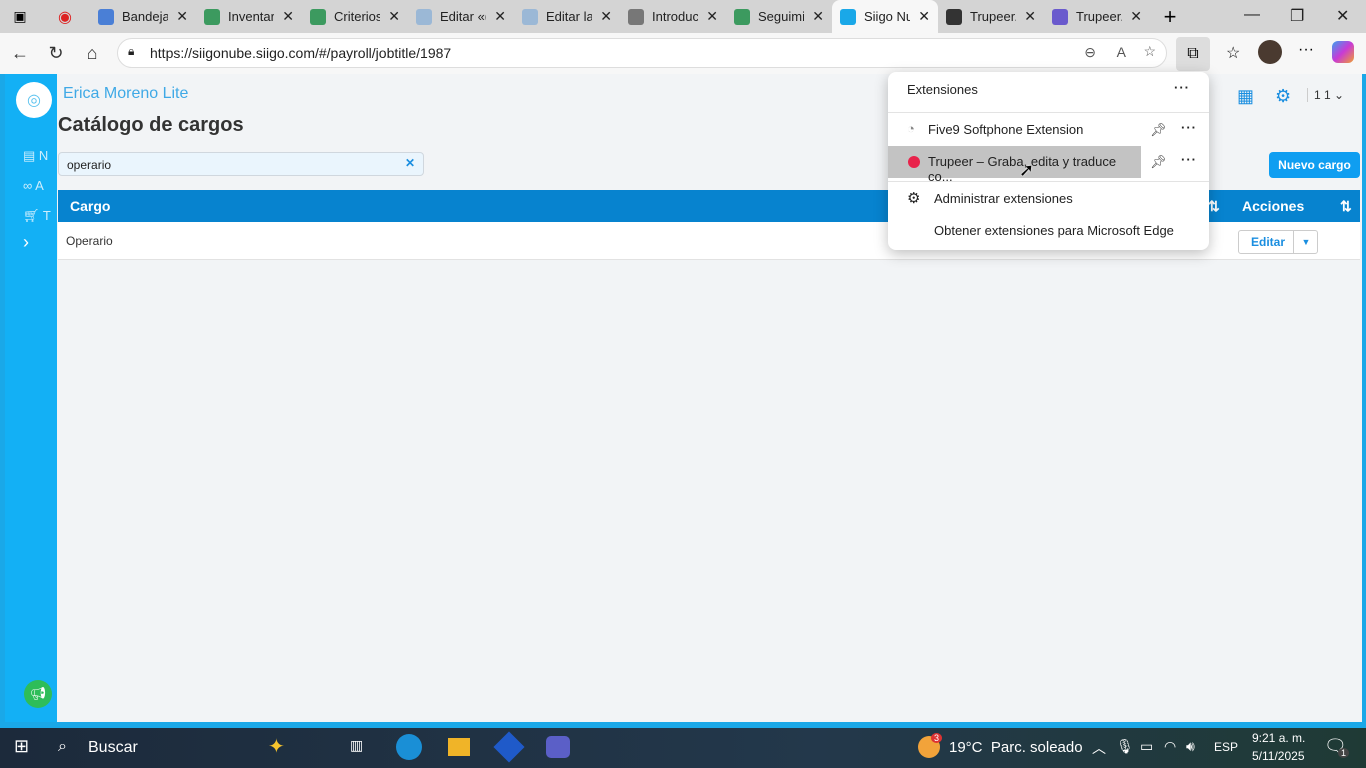 The height and width of the screenshot is (768, 1366). I want to click on weather-badge: 3, so click(937, 738).